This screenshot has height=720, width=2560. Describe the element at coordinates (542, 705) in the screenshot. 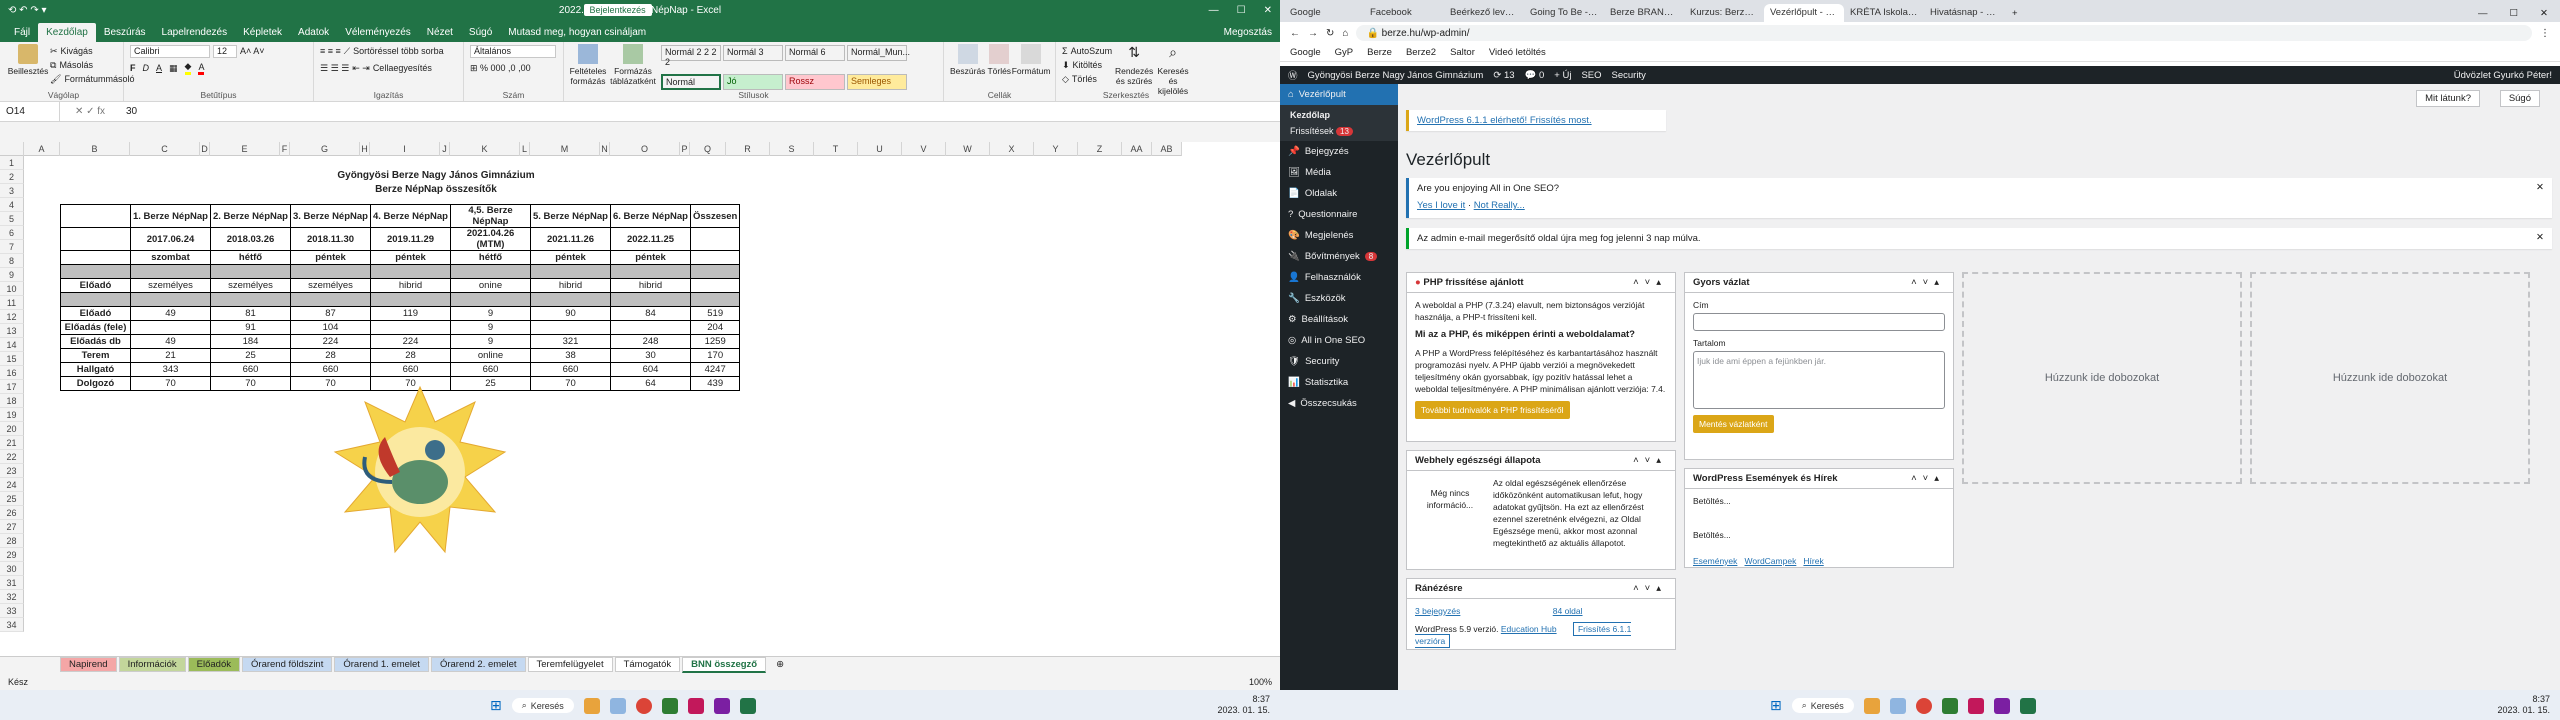

I see `taskbar-search: ⌕ Keresés` at that location.